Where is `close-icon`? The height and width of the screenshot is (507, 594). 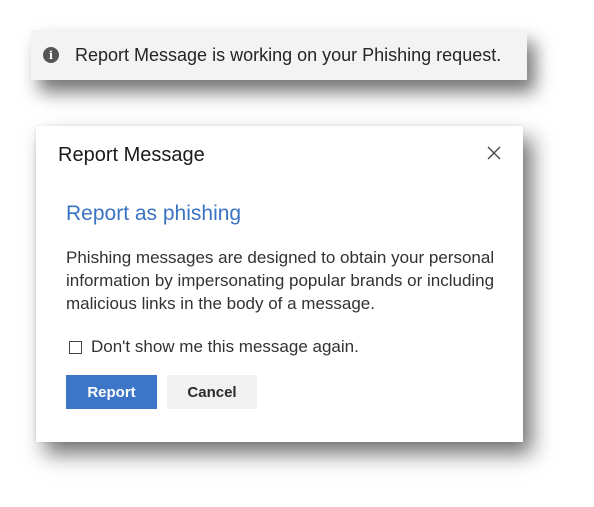
close-icon is located at coordinates (494, 153).